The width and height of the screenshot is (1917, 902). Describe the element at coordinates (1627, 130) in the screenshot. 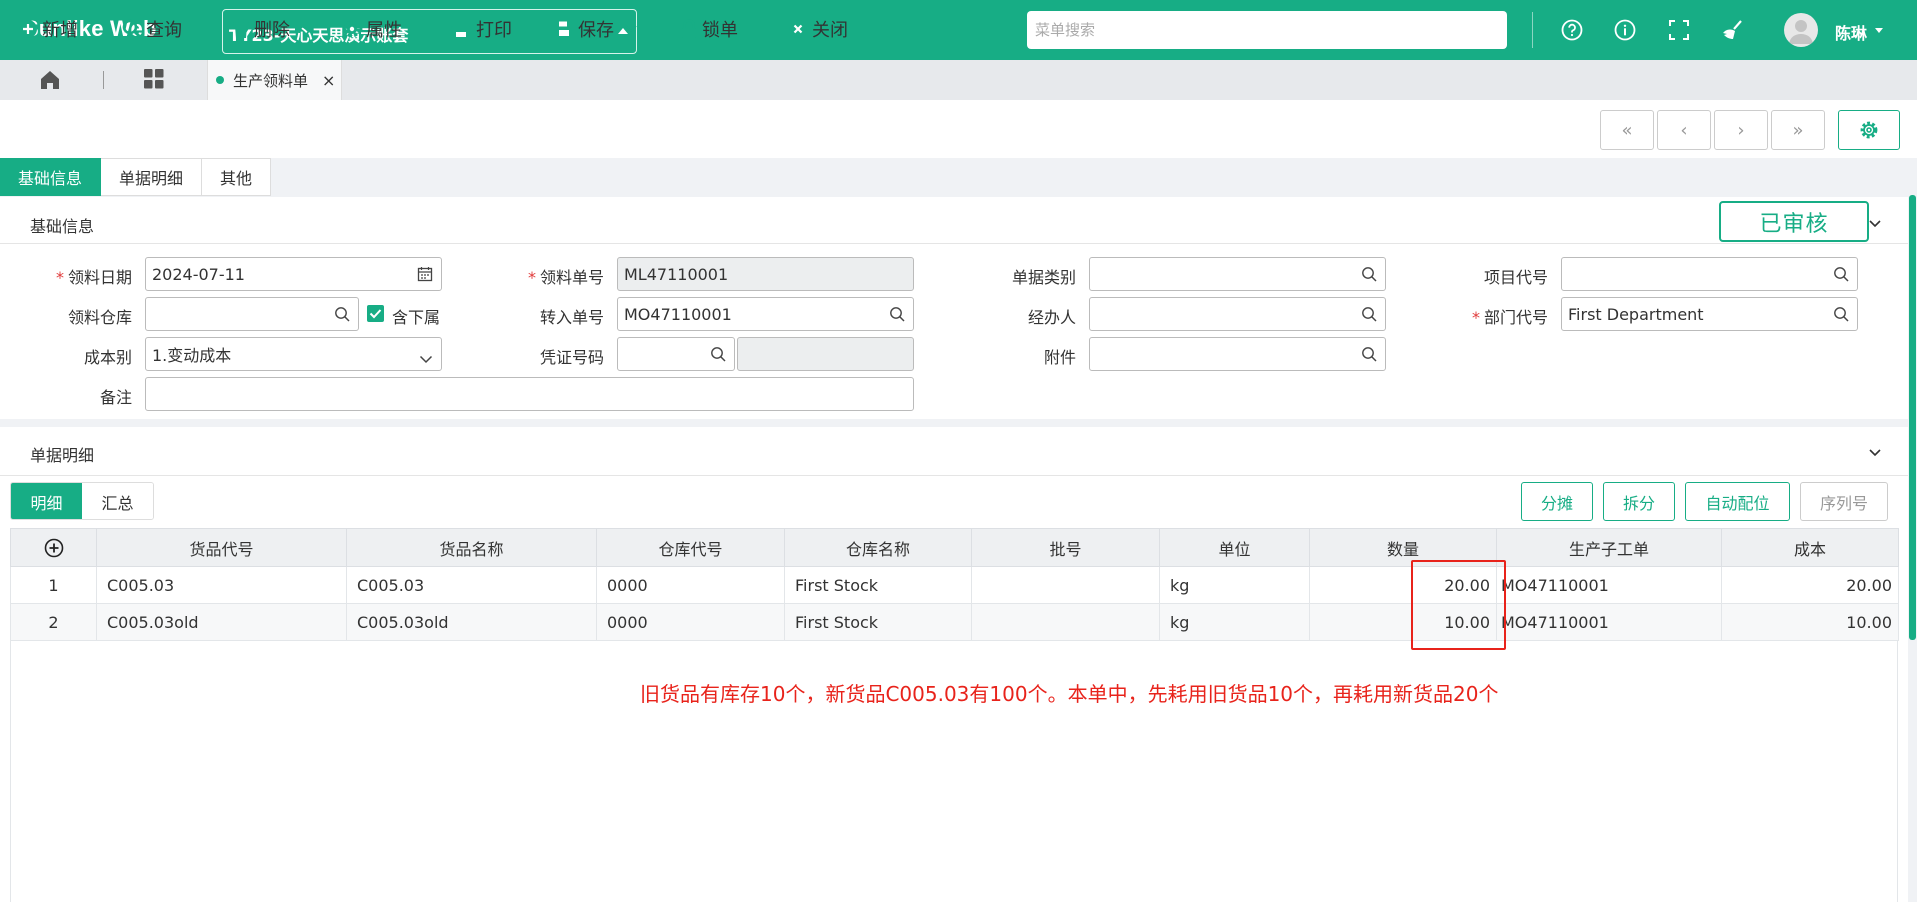

I see `first-record-button: «` at that location.